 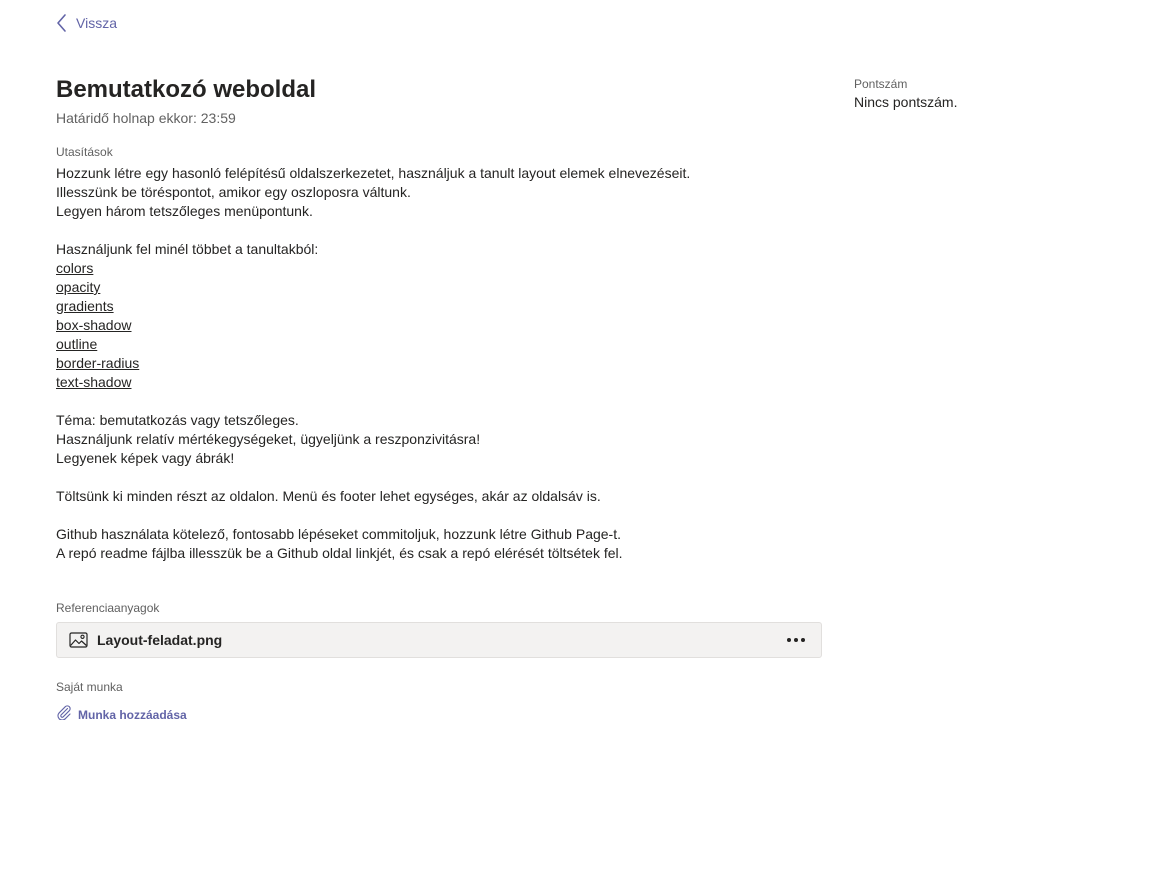 I want to click on instruction-link: outline, so click(x=76, y=344).